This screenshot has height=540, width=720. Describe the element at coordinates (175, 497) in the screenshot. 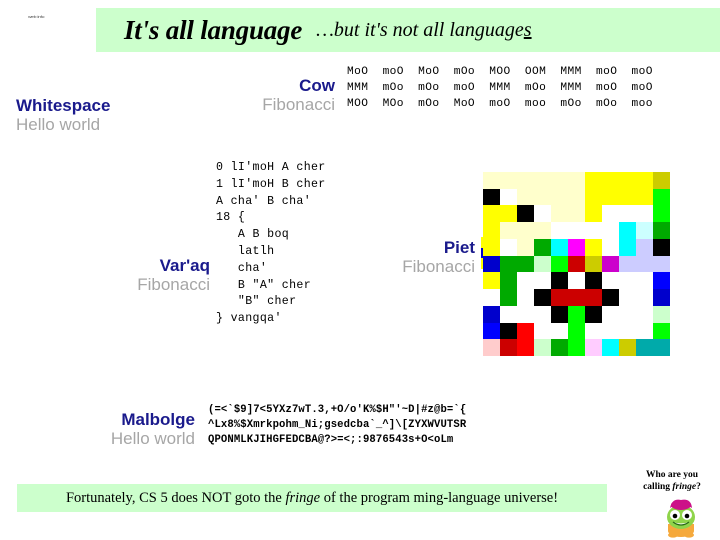

I see `bottom-text-pre: Fortunately, CS 5 does NOT goto the` at that location.